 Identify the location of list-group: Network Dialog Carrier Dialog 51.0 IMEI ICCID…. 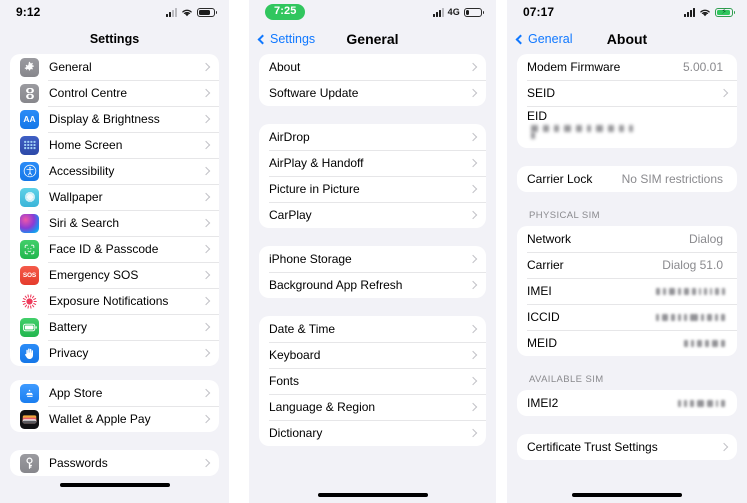
(627, 291).